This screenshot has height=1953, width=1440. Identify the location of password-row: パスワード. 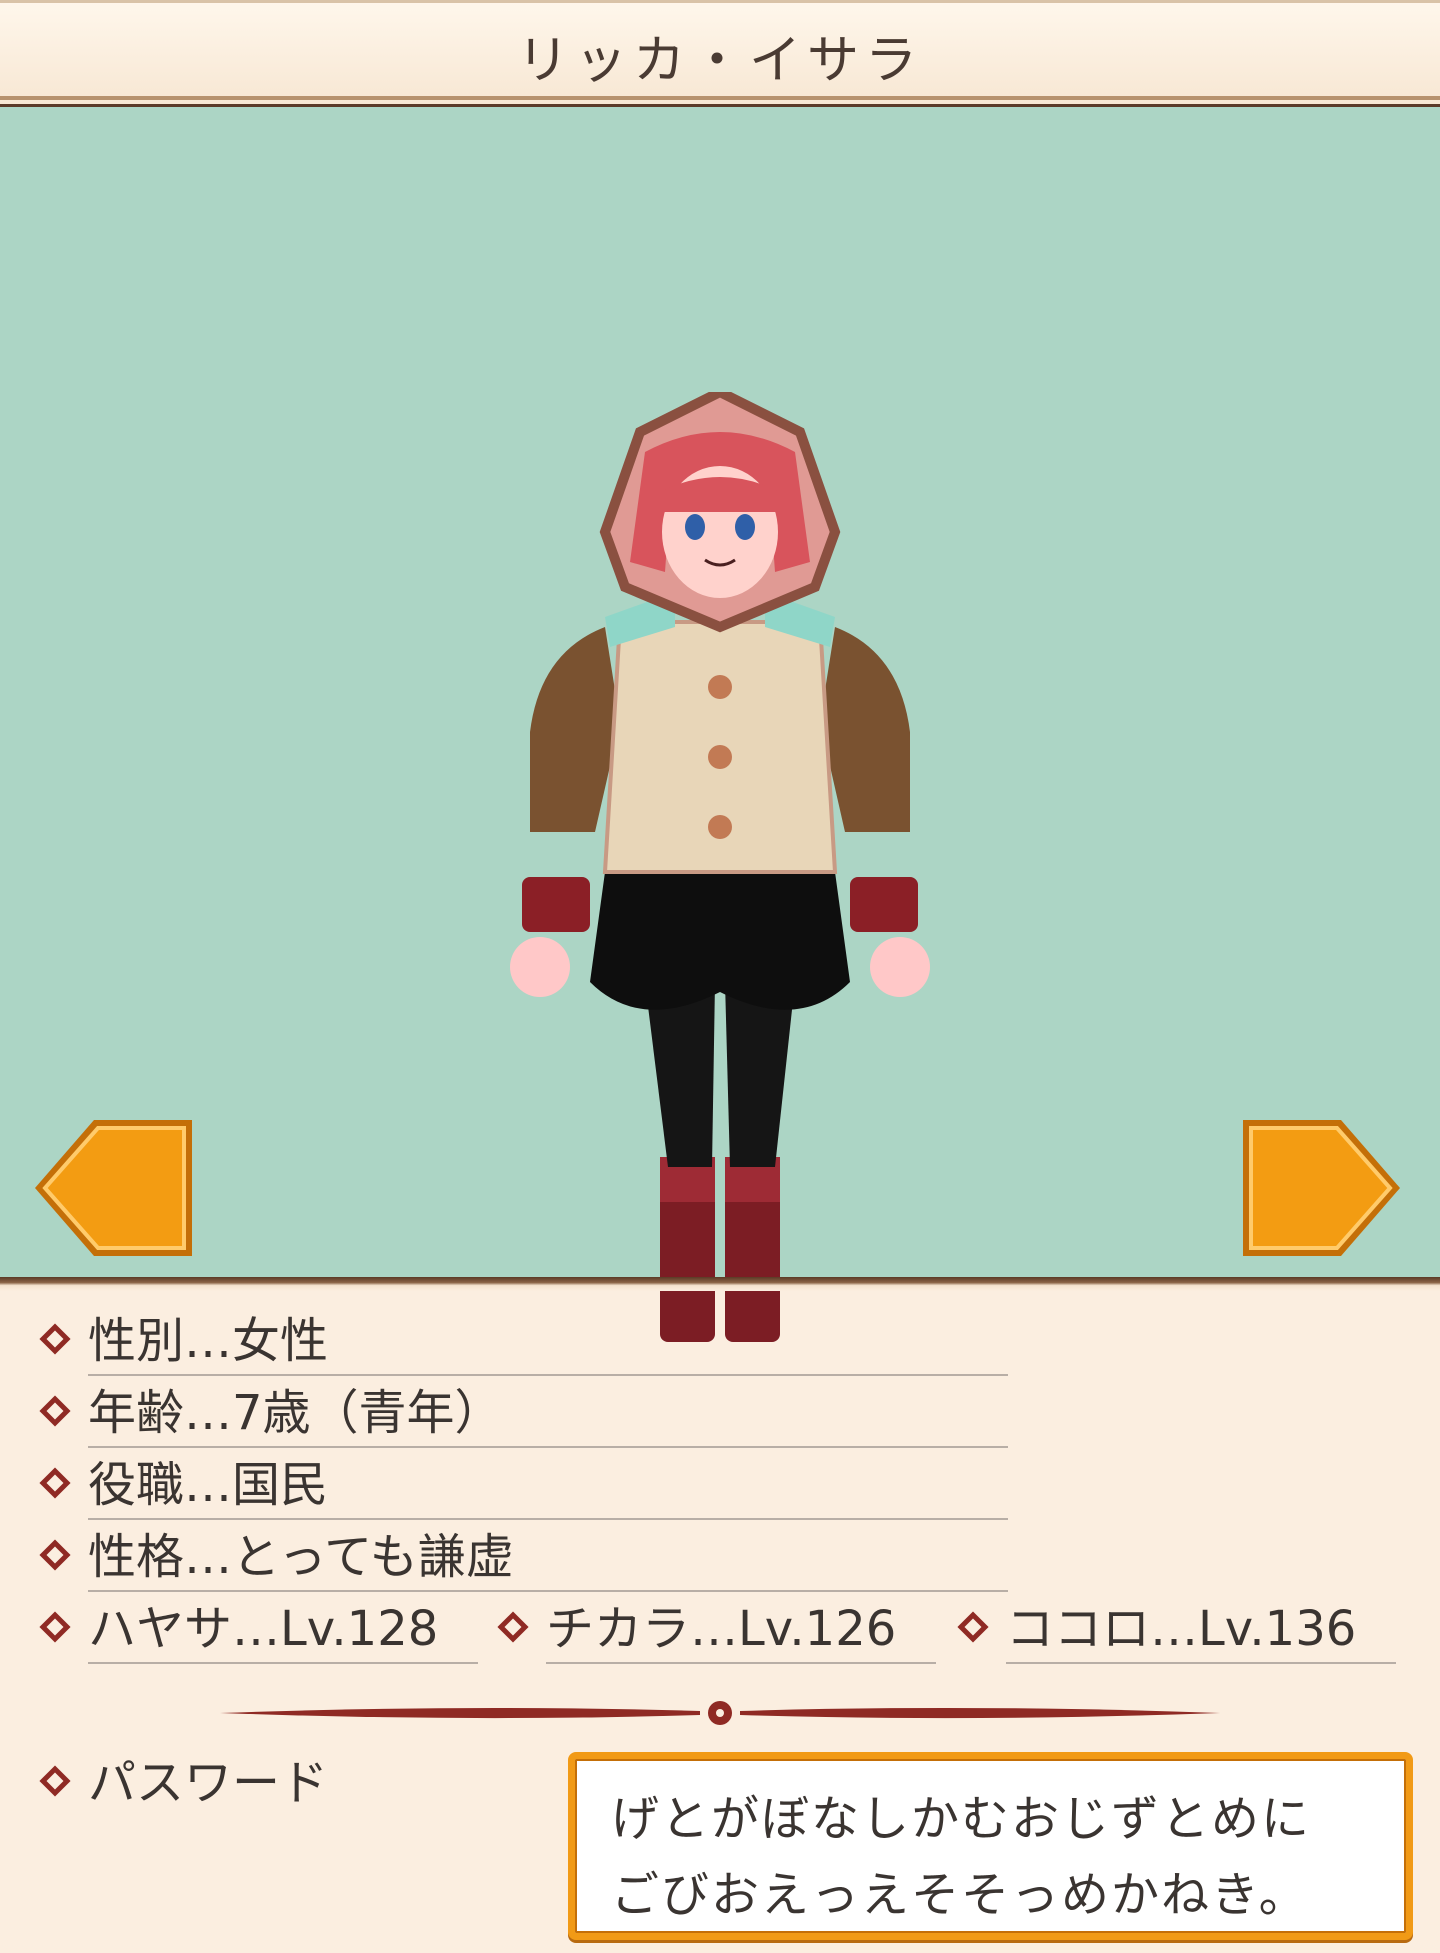
(239, 1783).